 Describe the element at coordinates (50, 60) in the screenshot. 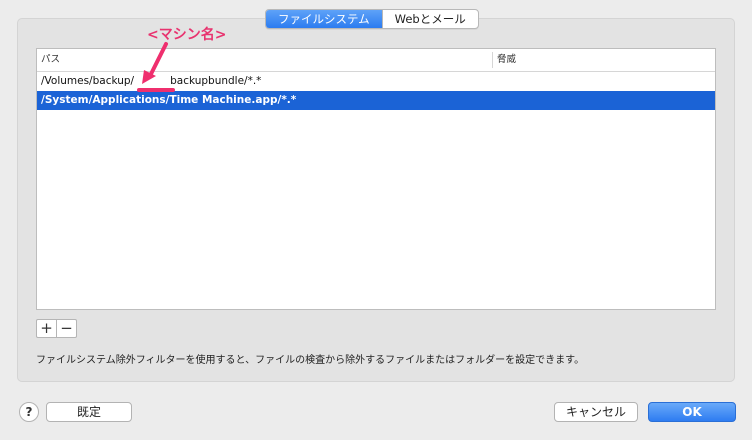

I see `column-header-path: パス` at that location.